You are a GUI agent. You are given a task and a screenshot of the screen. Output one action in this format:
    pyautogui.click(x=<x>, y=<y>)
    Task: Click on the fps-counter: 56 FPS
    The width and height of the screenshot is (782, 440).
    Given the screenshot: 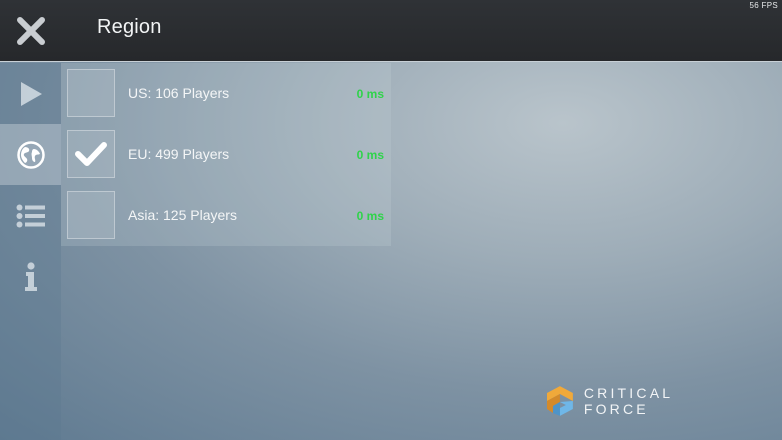 What is the action you would take?
    pyautogui.click(x=763, y=5)
    